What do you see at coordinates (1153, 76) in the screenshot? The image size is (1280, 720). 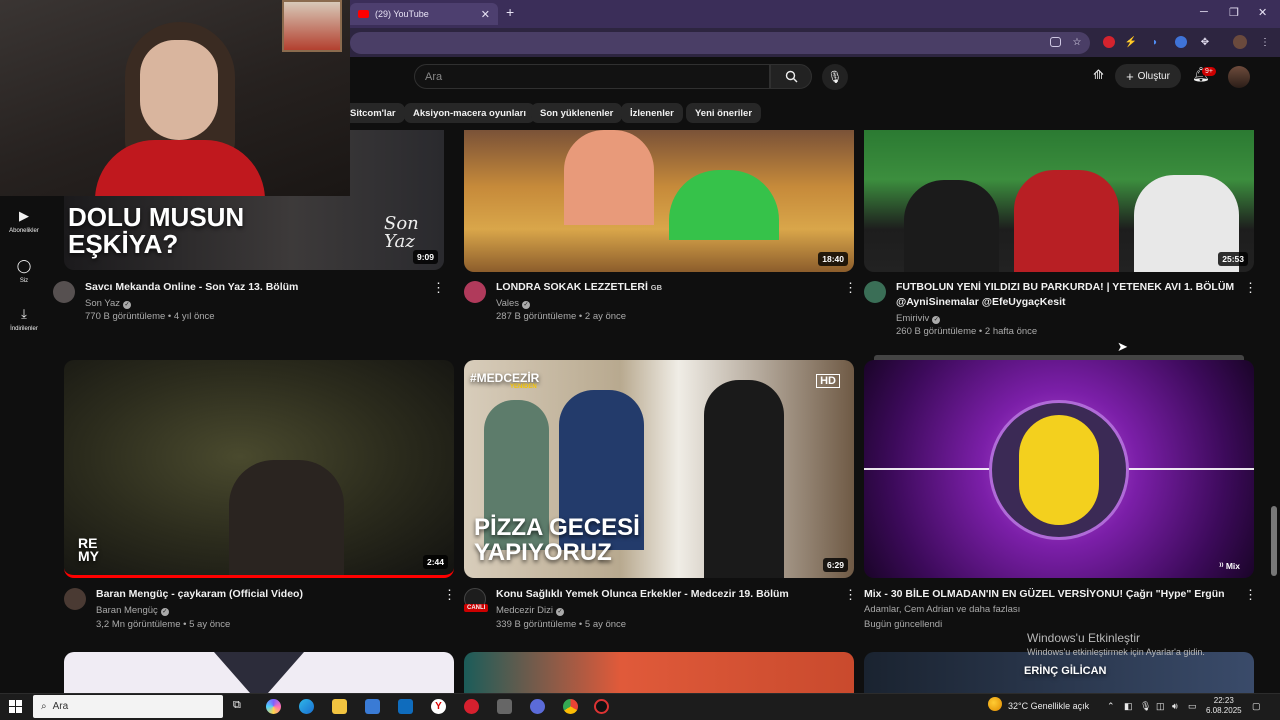 I see `create-label: Oluştur` at bounding box center [1153, 76].